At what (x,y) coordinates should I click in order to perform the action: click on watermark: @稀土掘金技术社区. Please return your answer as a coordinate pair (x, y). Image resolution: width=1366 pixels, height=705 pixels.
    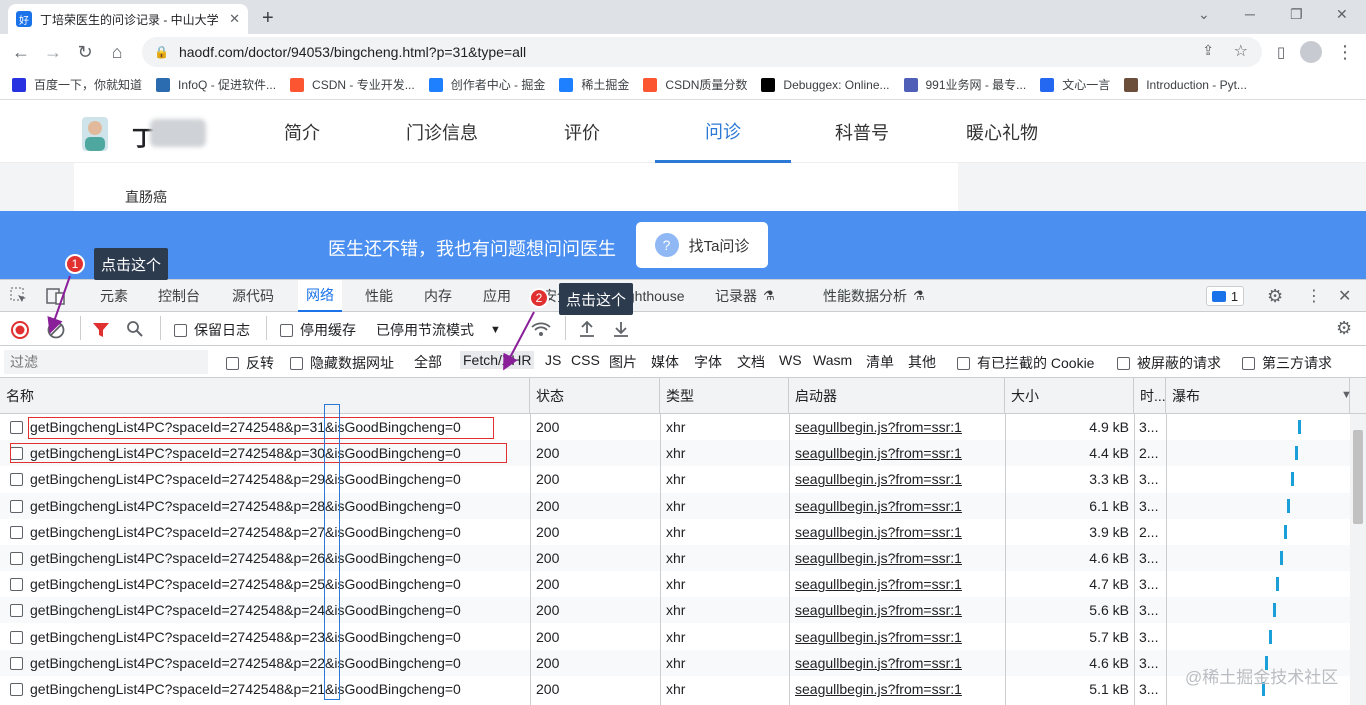
    Looking at the image, I should click on (1262, 677).